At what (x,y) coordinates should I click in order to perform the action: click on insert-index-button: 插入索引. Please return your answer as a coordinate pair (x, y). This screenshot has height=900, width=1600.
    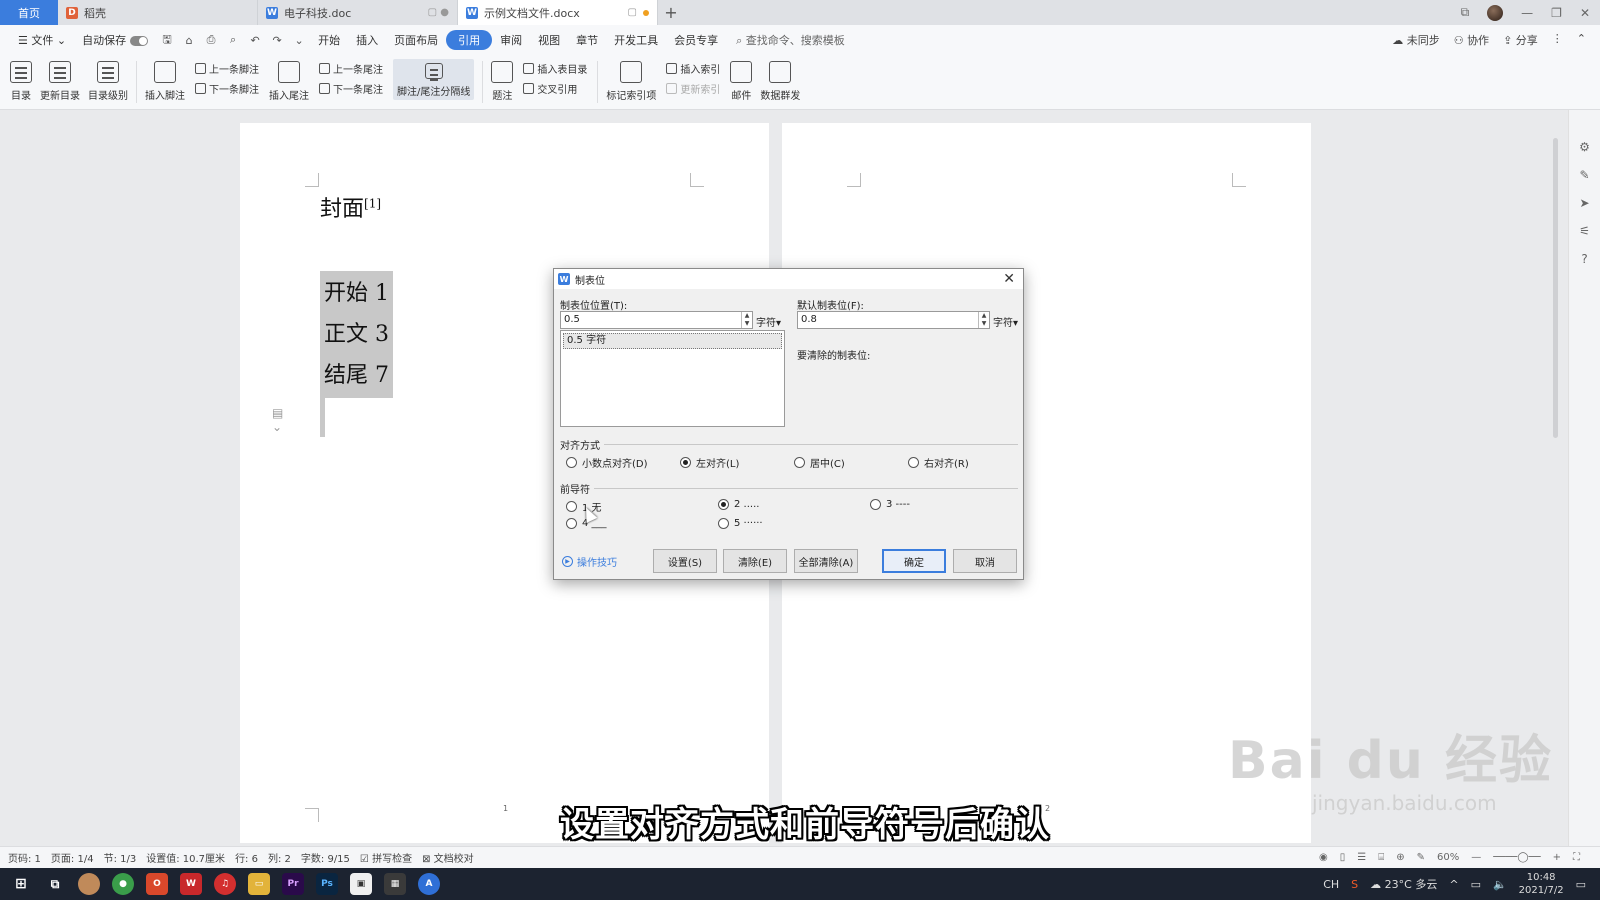
    Looking at the image, I should click on (693, 68).